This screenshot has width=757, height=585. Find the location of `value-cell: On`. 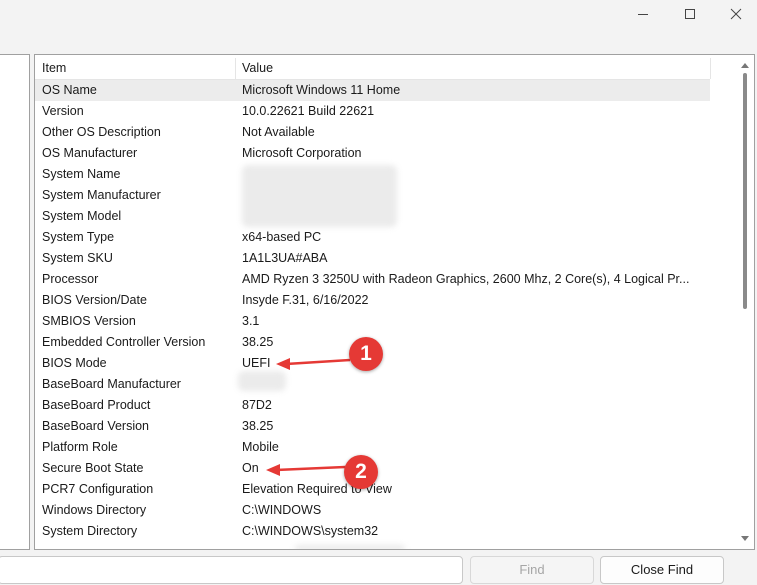

value-cell: On is located at coordinates (250, 468).